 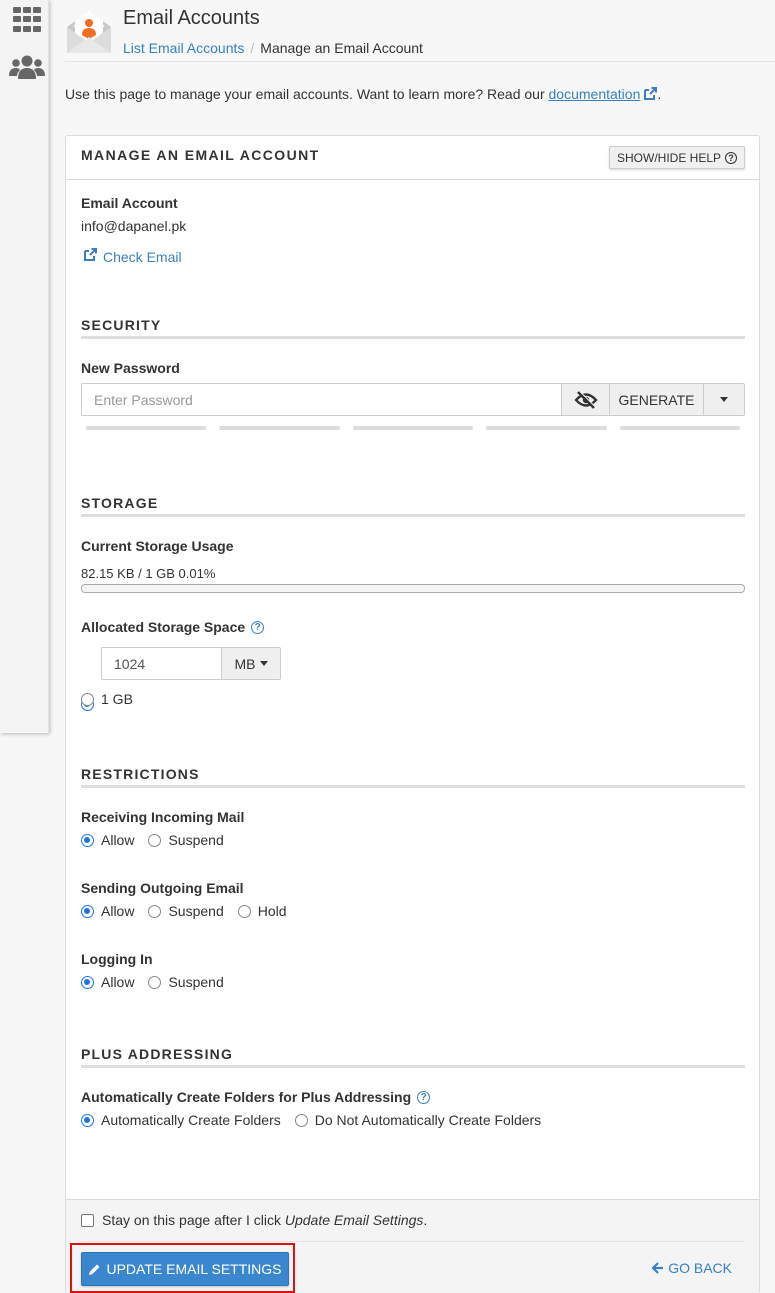 I want to click on login-allow-radio, so click(x=87, y=982).